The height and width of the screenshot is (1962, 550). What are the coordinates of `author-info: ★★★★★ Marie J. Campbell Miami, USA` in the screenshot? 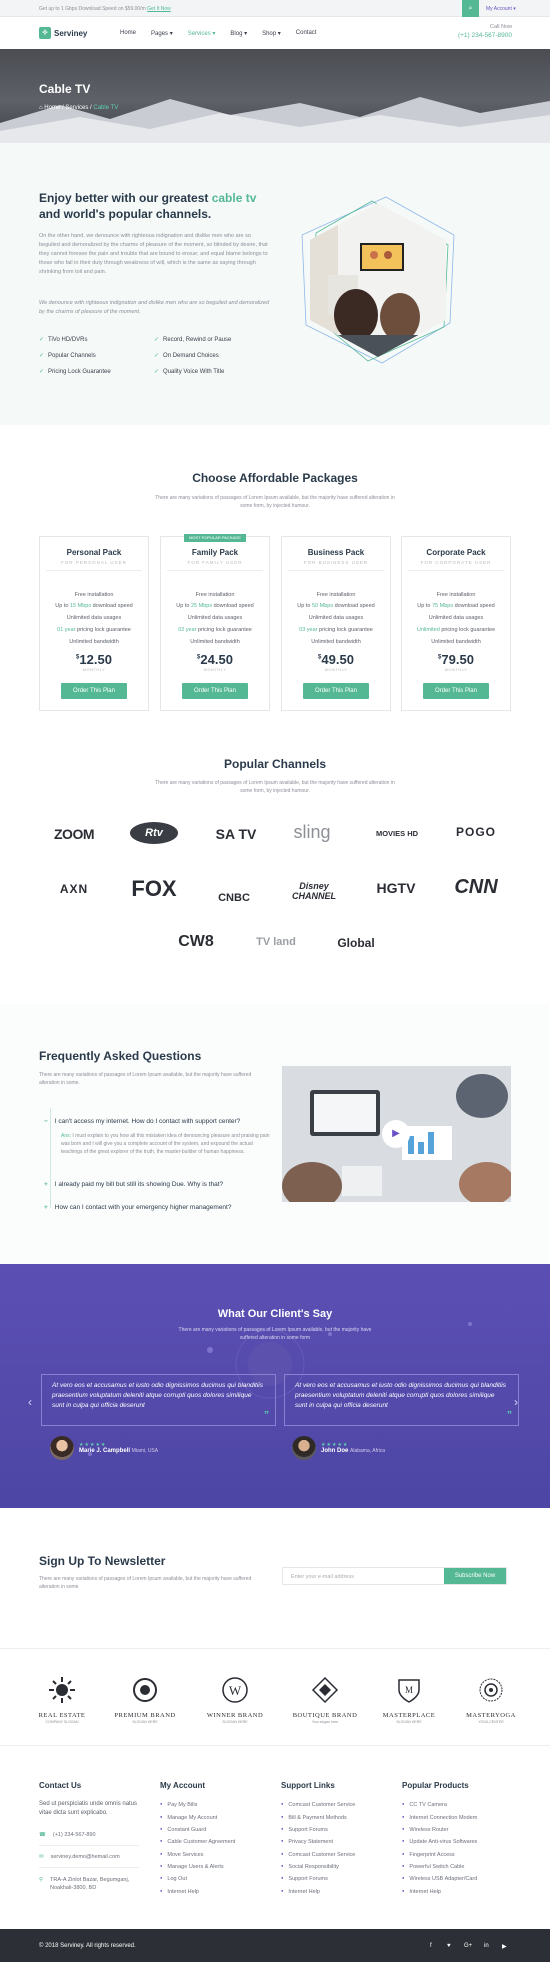 It's located at (118, 1448).